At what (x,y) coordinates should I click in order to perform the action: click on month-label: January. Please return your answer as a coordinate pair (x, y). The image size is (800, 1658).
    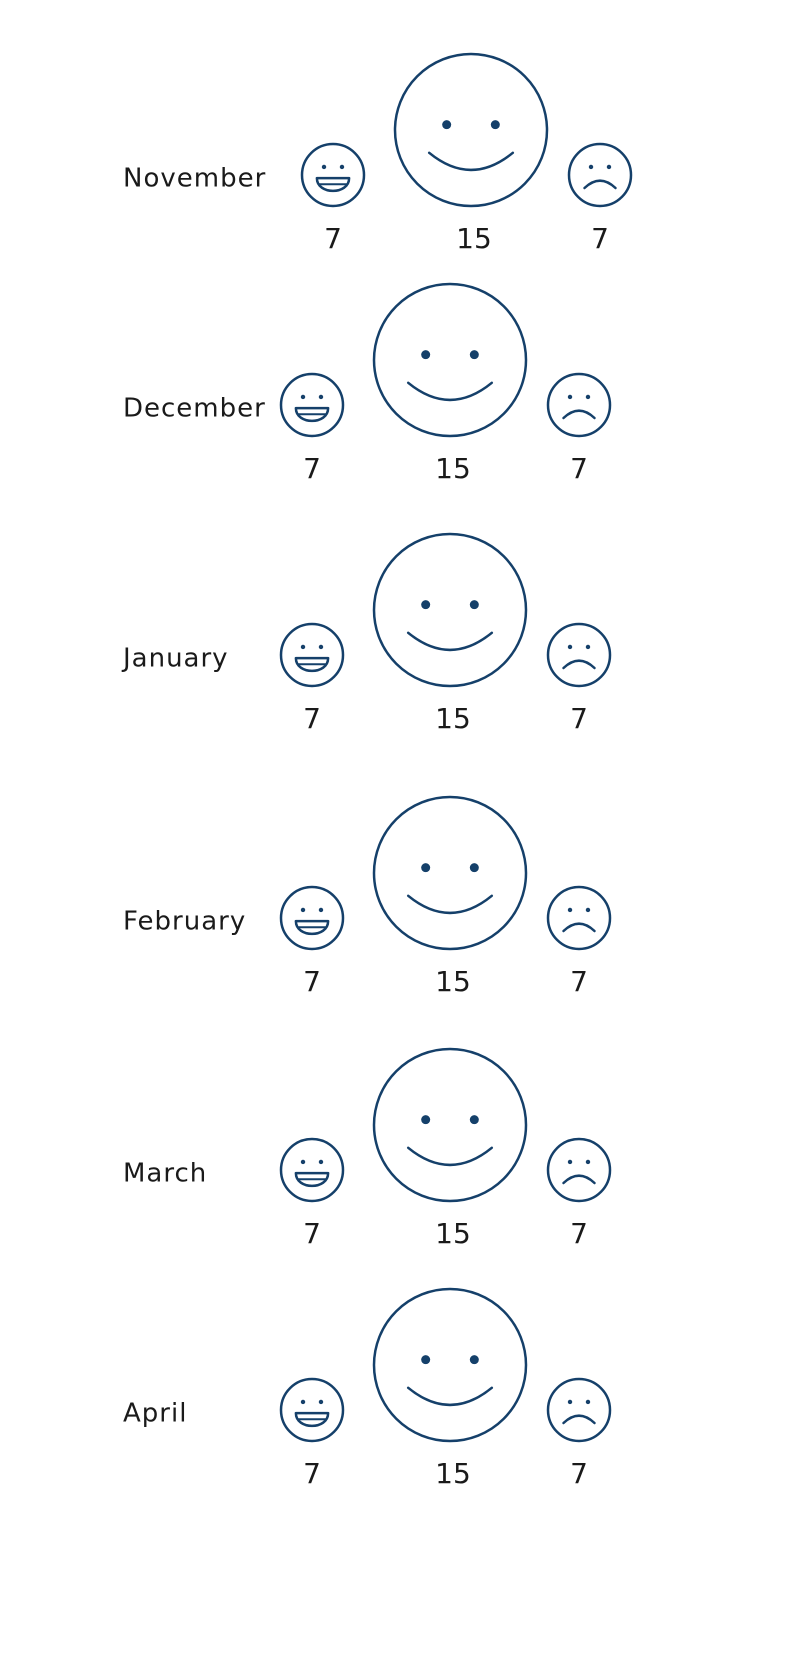
    Looking at the image, I should click on (175, 659).